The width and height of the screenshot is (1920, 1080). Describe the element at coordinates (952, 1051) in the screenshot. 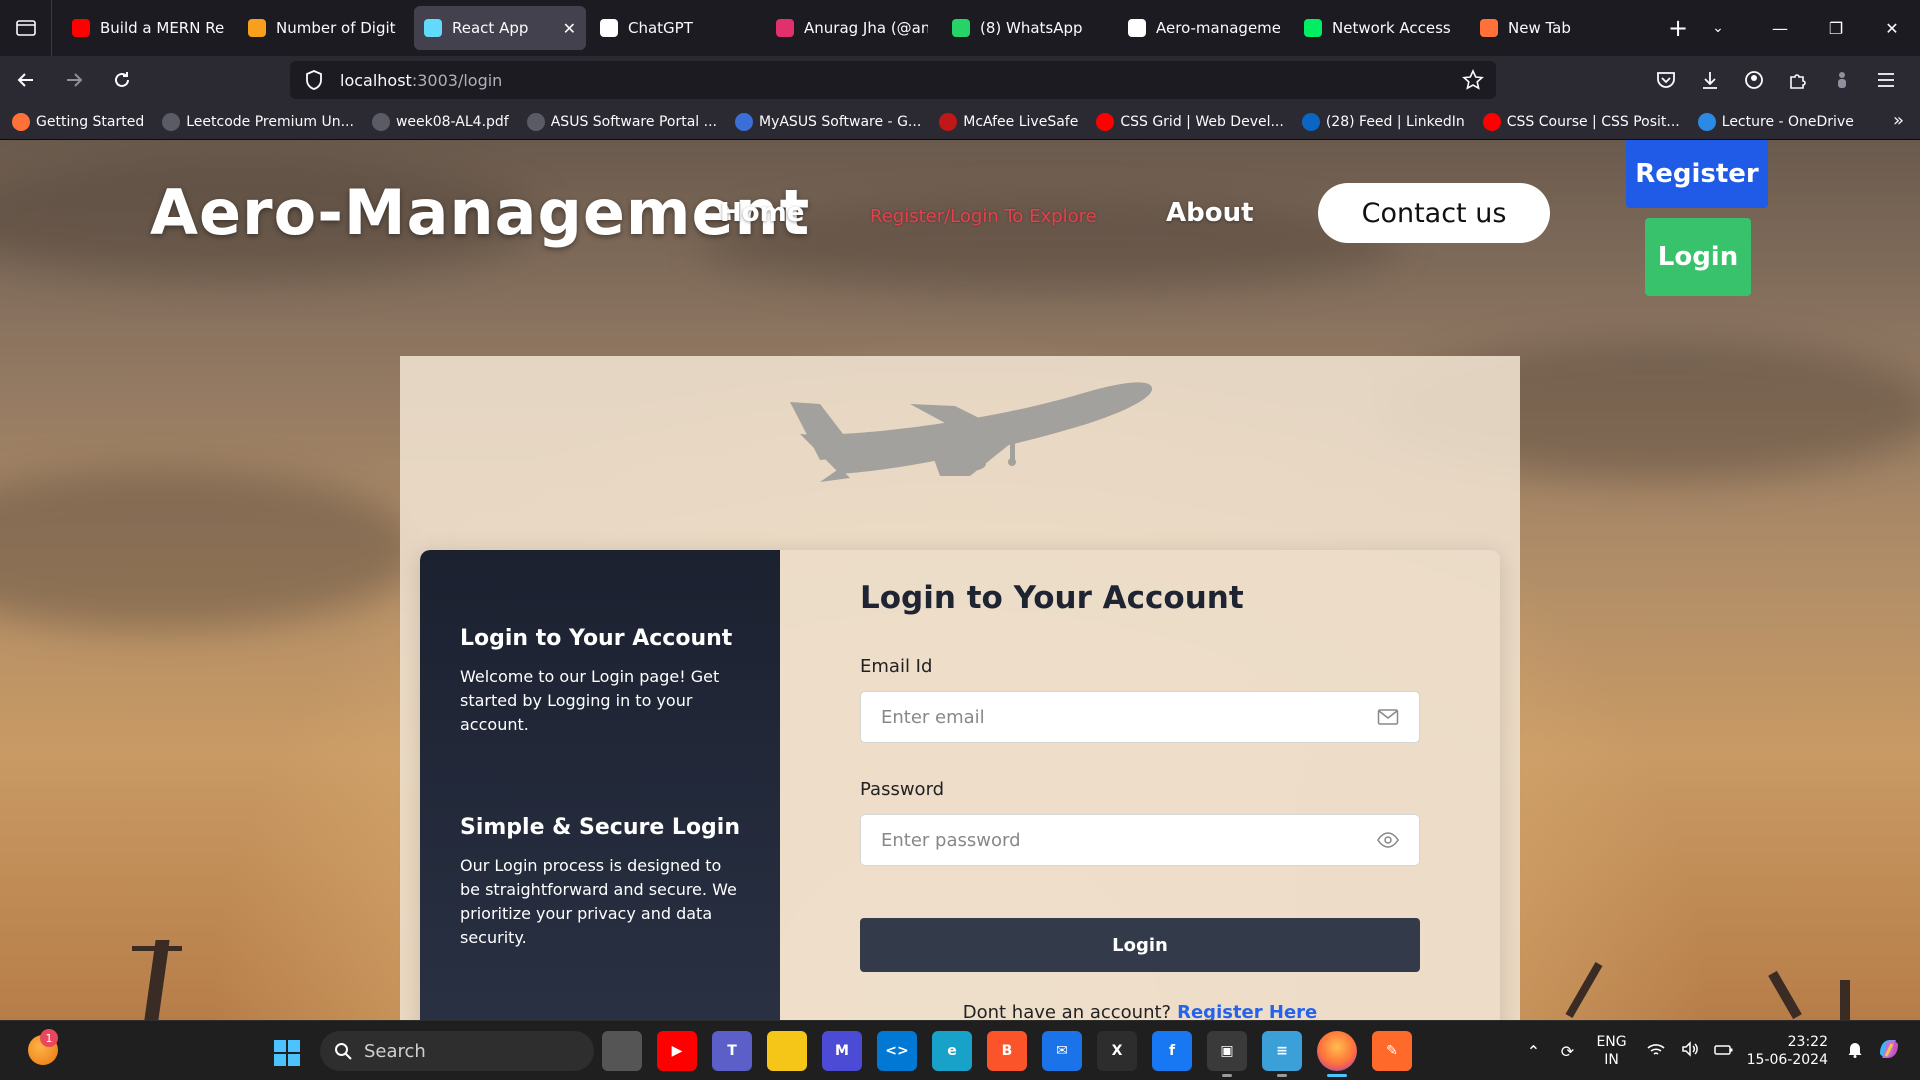

I see `edge-icon: e` at that location.